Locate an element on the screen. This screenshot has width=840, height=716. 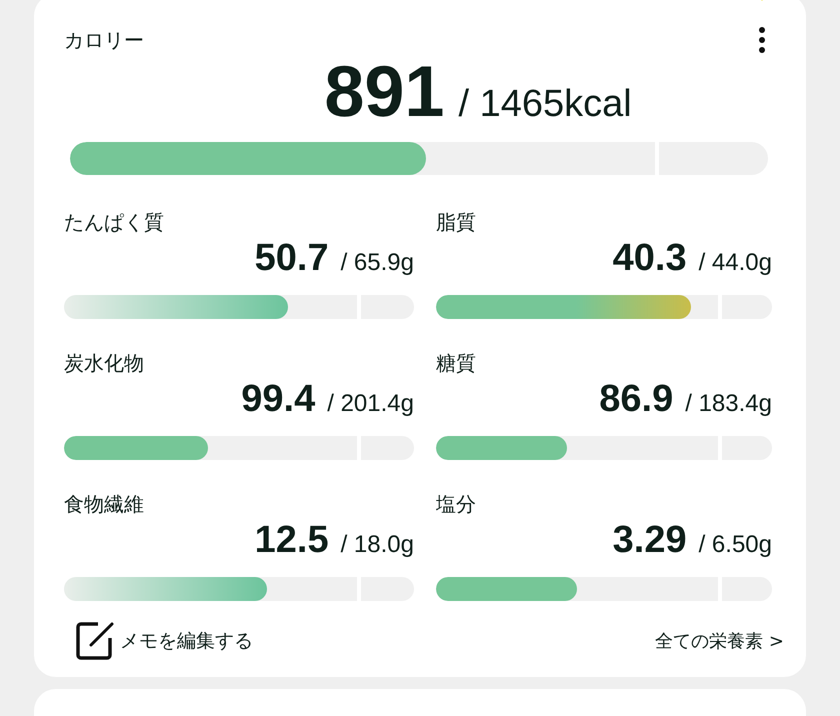
nutrient-label: 糖質 is located at coordinates (456, 363).